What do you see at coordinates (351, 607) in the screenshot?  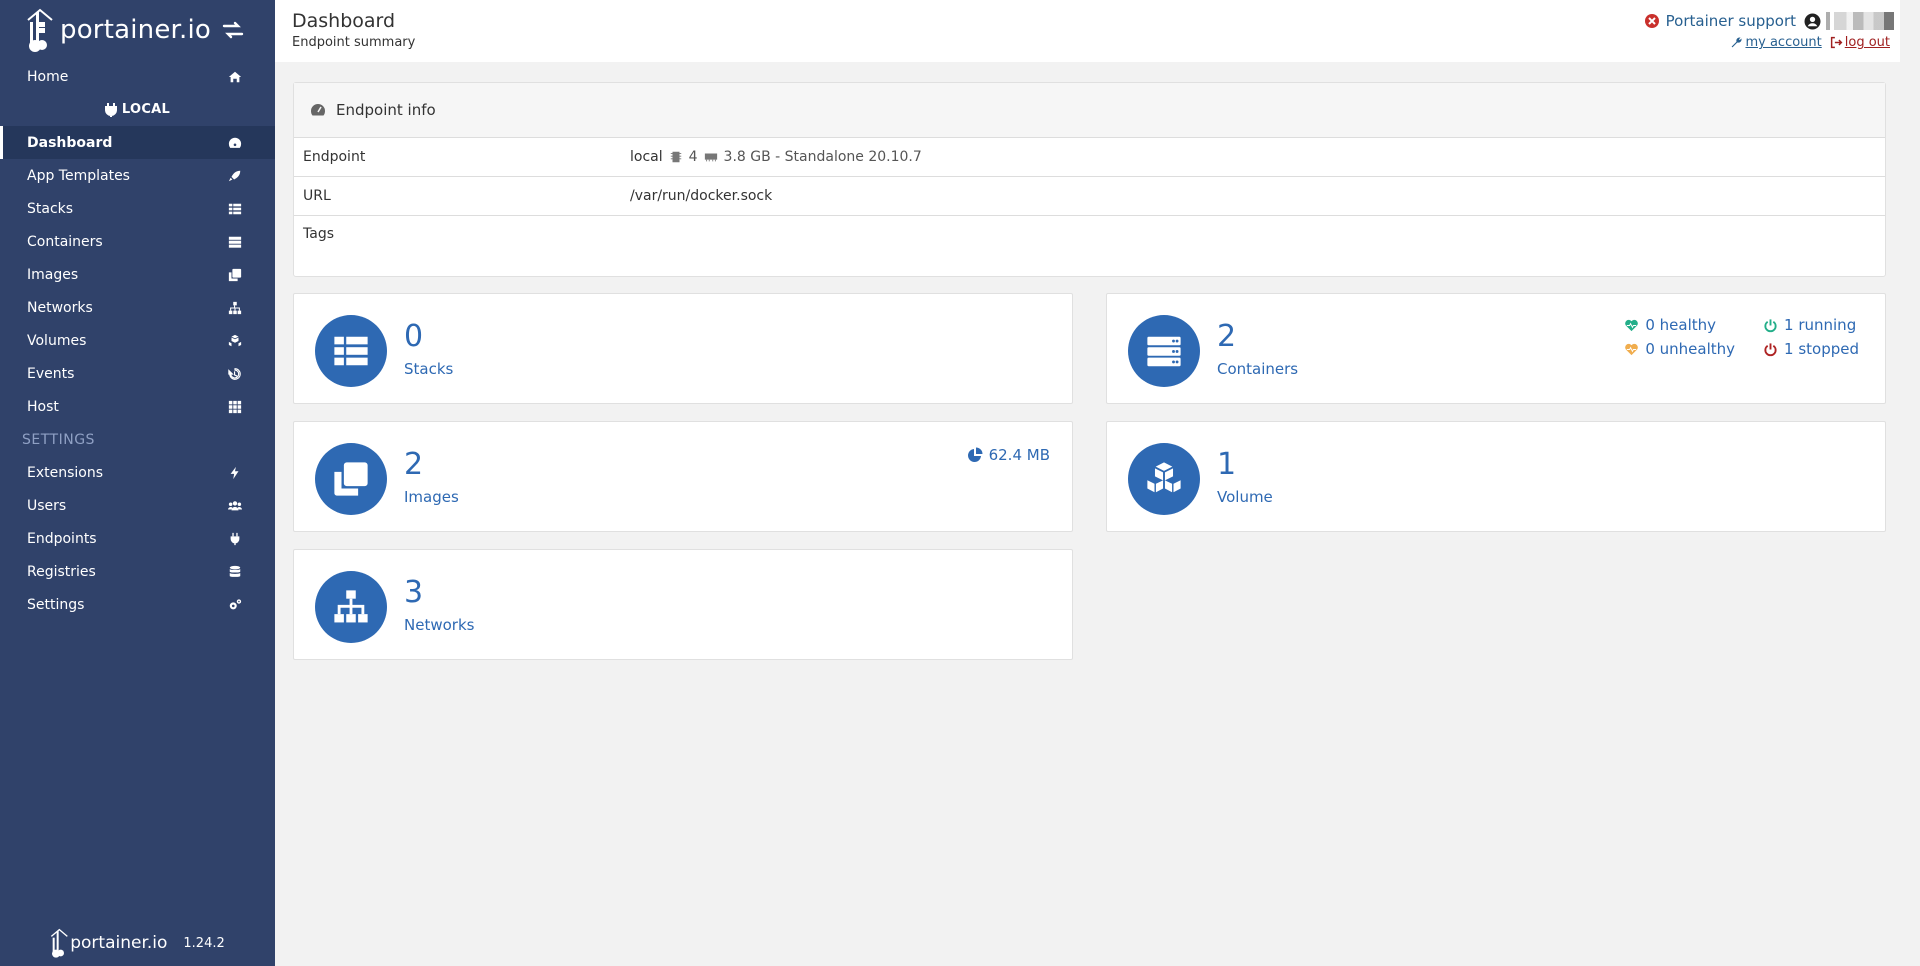 I see `networks-circle` at bounding box center [351, 607].